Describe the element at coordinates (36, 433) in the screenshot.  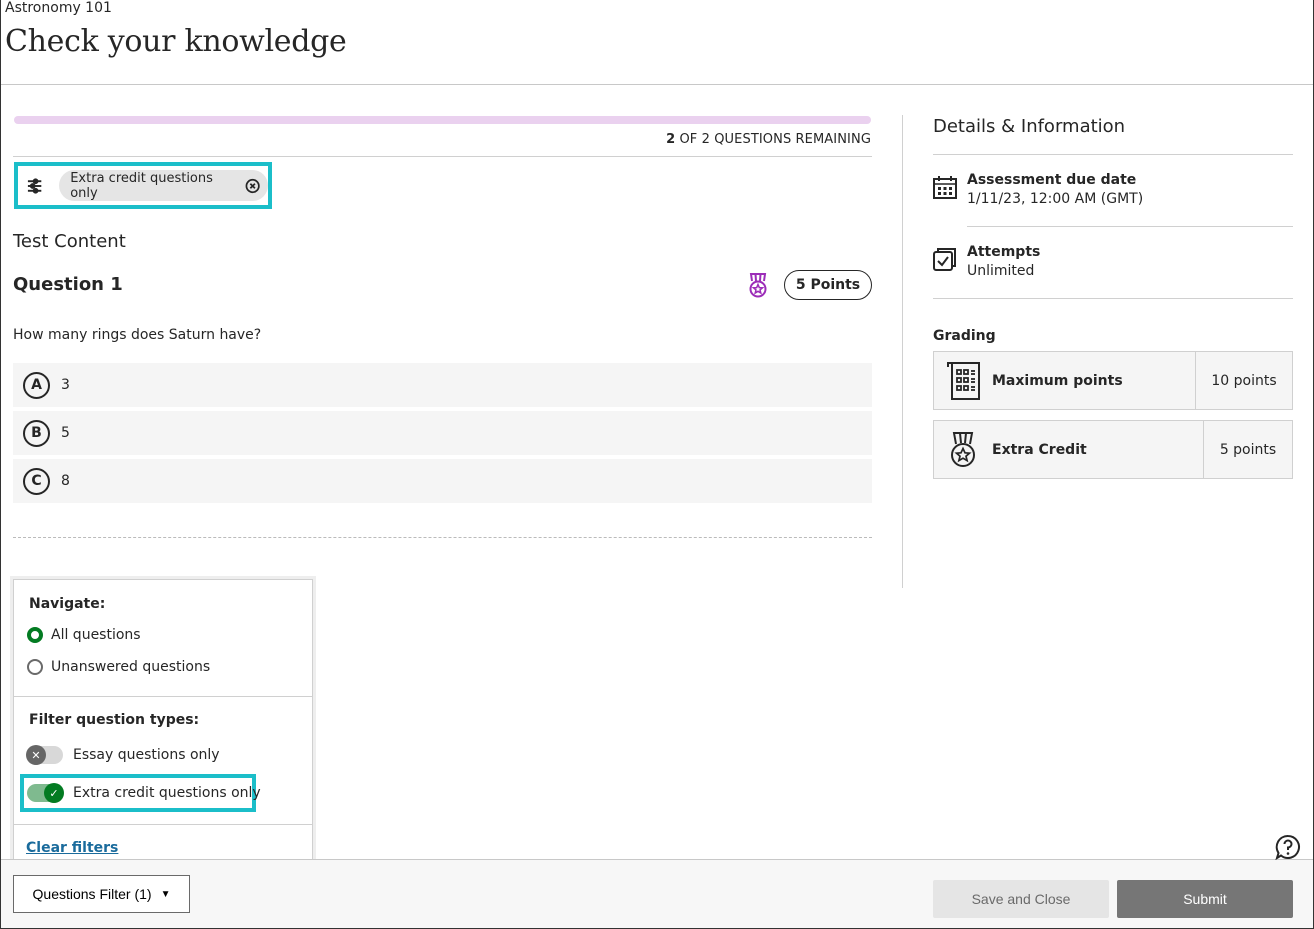
I see `answer-letter: B` at that location.